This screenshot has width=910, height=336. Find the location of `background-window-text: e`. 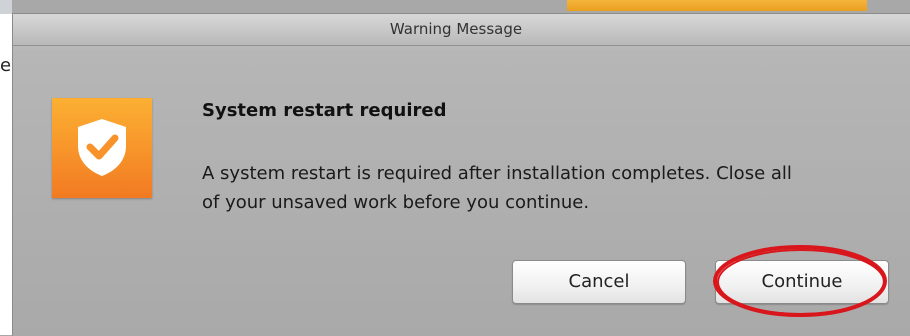

background-window-text: e is located at coordinates (6, 65).